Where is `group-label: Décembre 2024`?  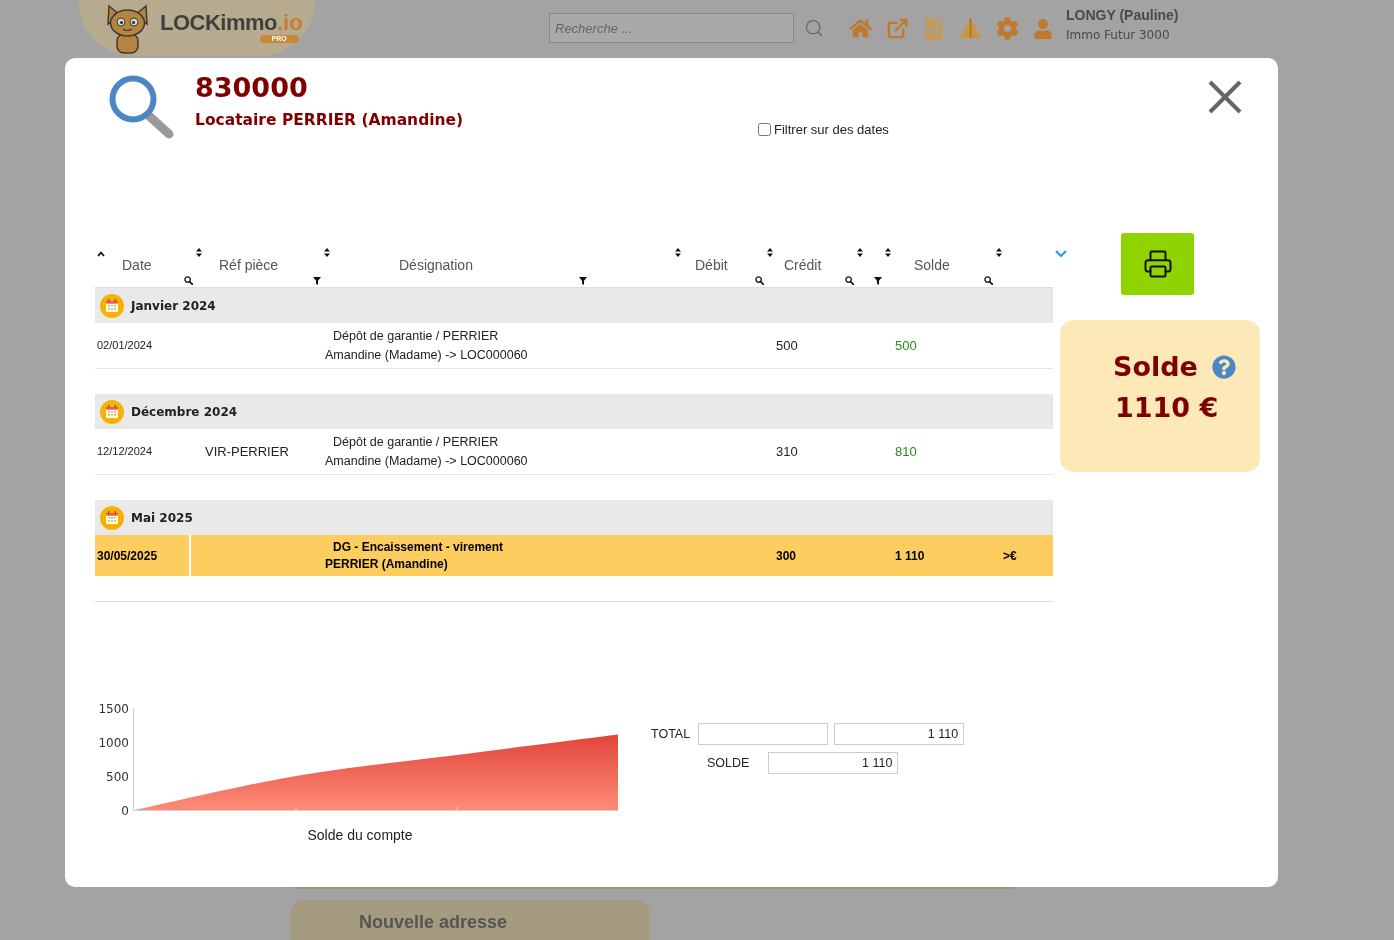
group-label: Décembre 2024 is located at coordinates (184, 412).